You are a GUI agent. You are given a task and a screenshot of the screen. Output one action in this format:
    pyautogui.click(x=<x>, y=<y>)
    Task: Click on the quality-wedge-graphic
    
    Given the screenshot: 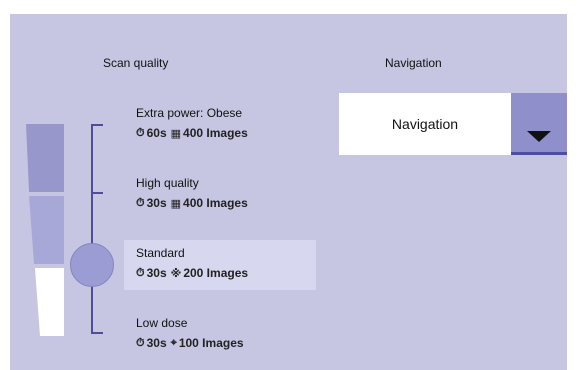 What is the action you would take?
    pyautogui.click(x=45, y=230)
    